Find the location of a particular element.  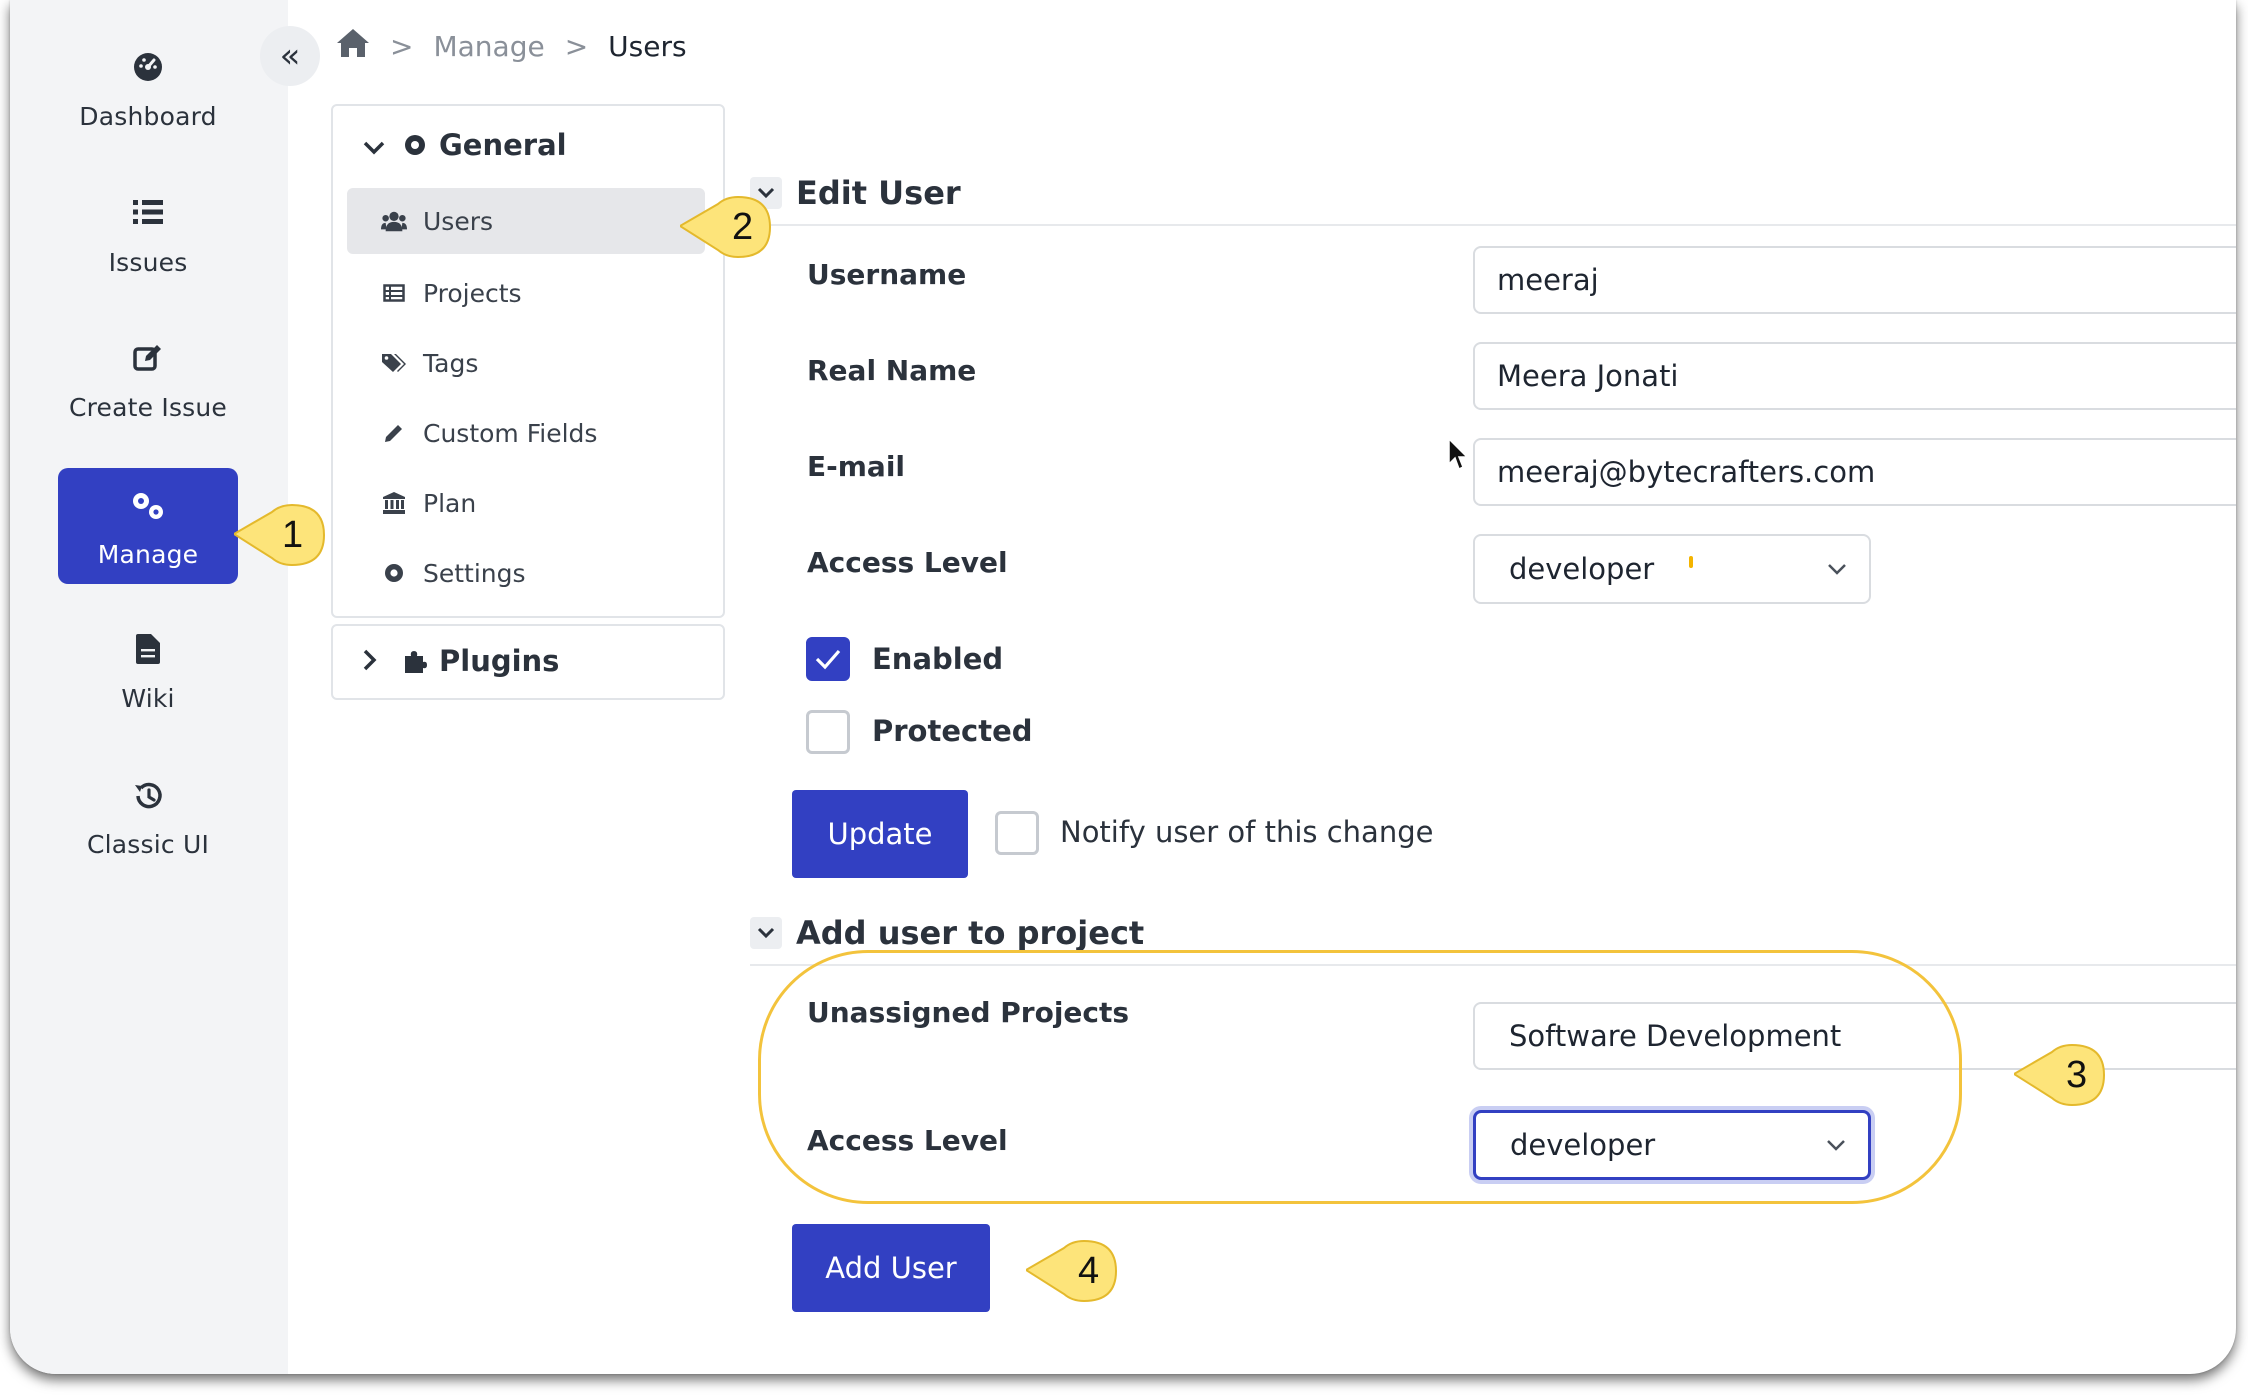

table-icon is located at coordinates (394, 293).